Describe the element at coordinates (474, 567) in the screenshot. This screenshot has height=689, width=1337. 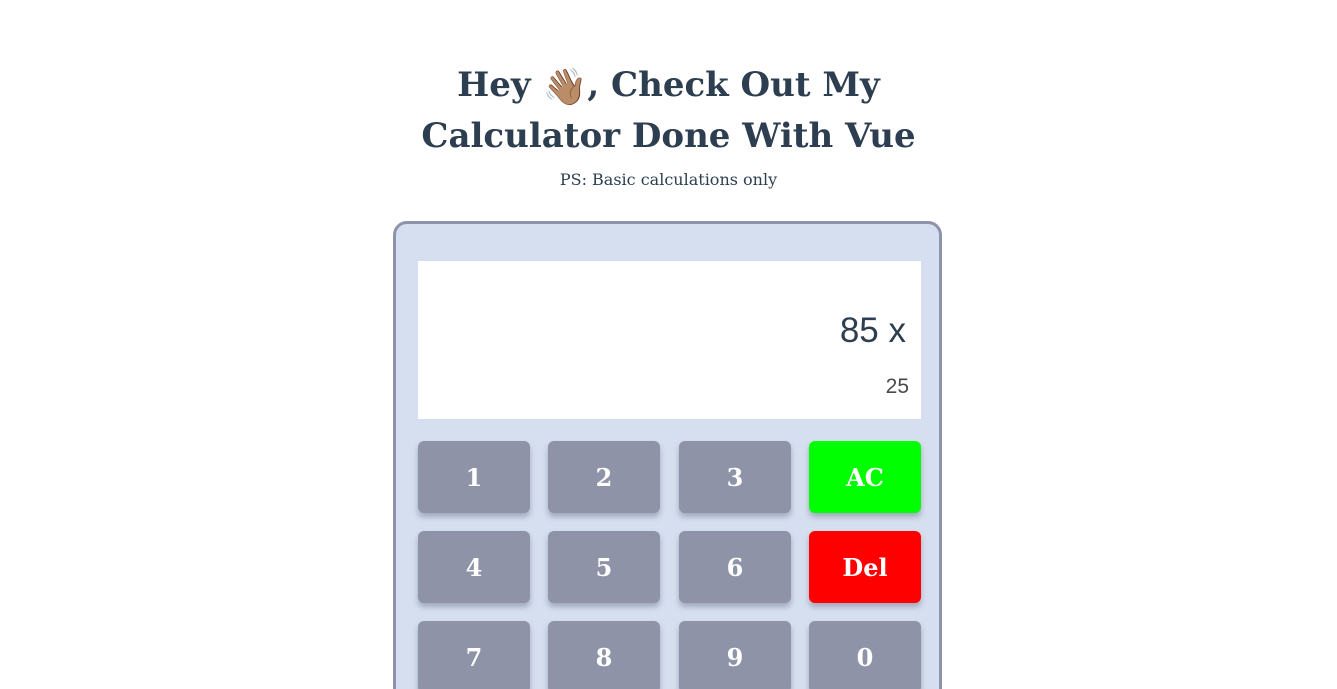
I see `key-4-button: 4` at that location.